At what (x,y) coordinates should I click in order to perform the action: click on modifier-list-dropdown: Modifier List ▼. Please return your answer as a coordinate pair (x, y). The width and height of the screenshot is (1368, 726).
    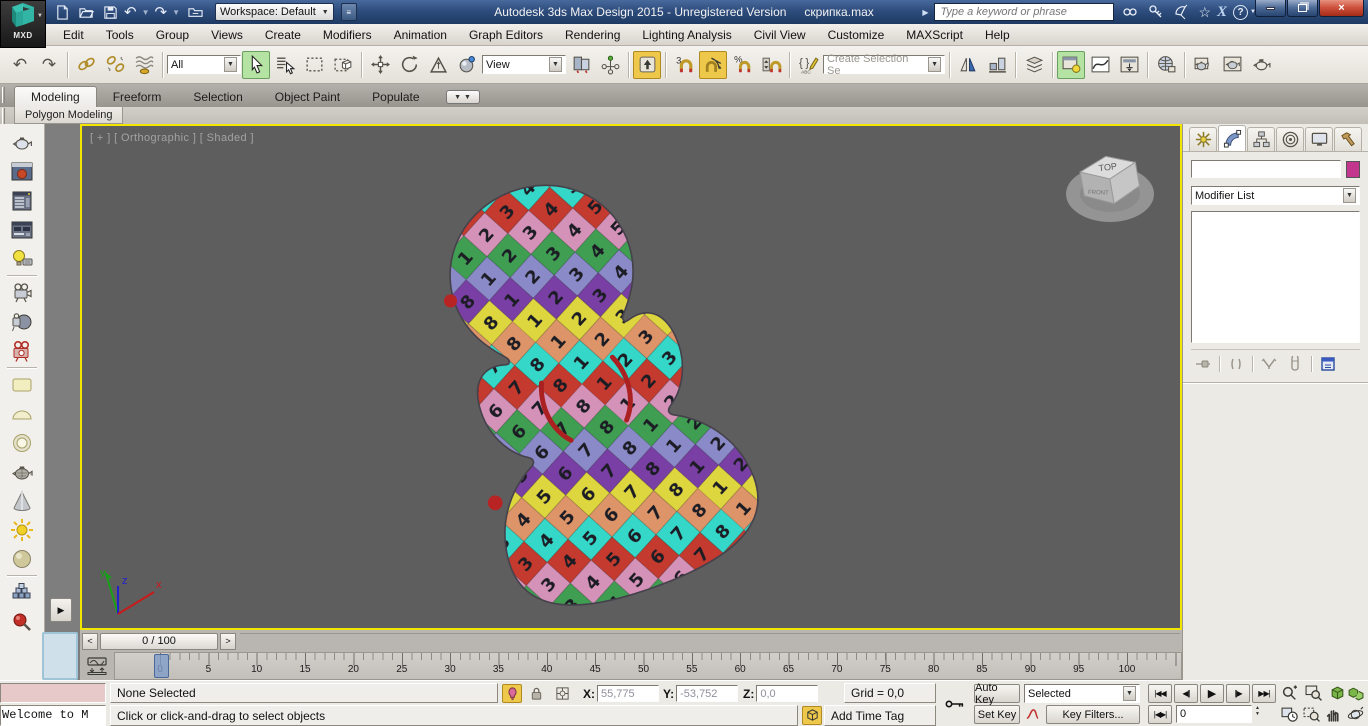
    Looking at the image, I should click on (1275, 195).